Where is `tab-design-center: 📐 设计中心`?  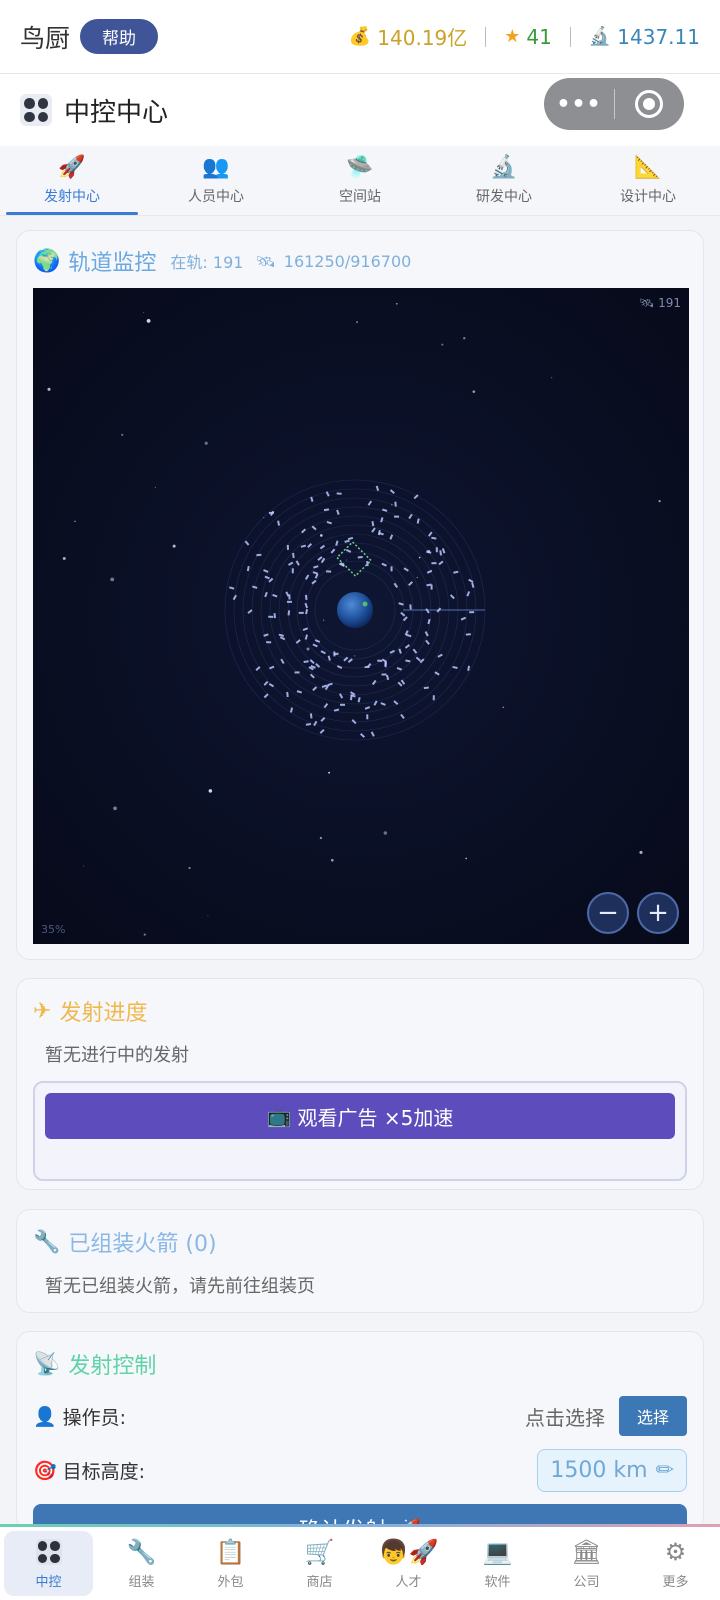 tab-design-center: 📐 设计中心 is located at coordinates (648, 180).